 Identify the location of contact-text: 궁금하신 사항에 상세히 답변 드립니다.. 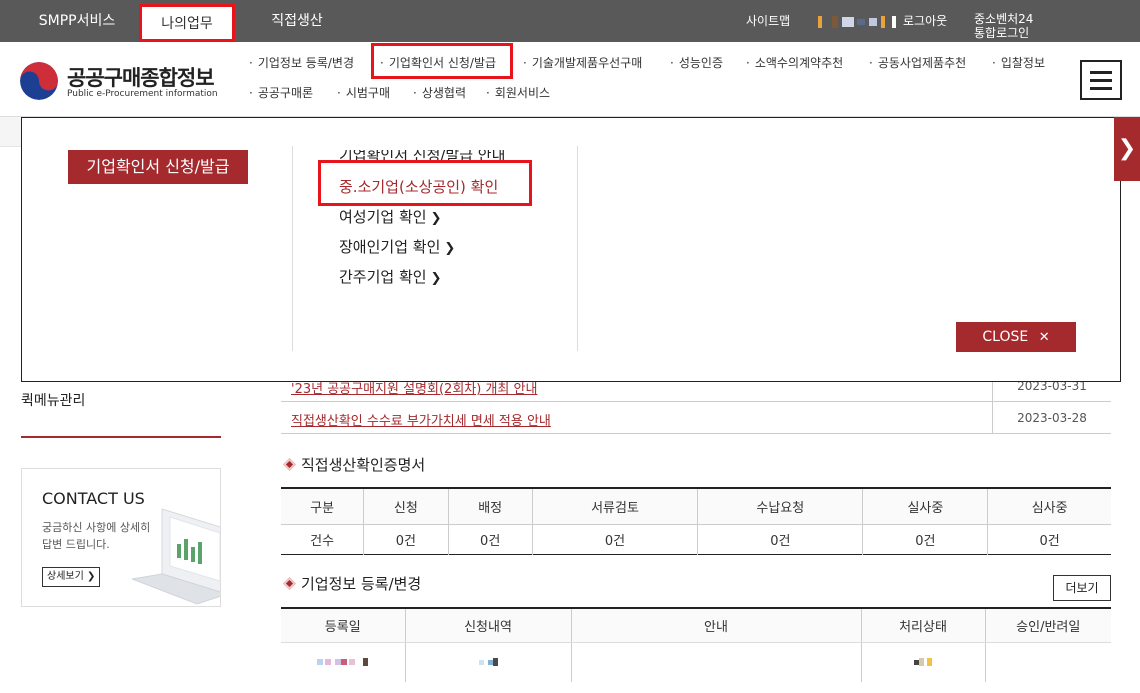
(96, 536).